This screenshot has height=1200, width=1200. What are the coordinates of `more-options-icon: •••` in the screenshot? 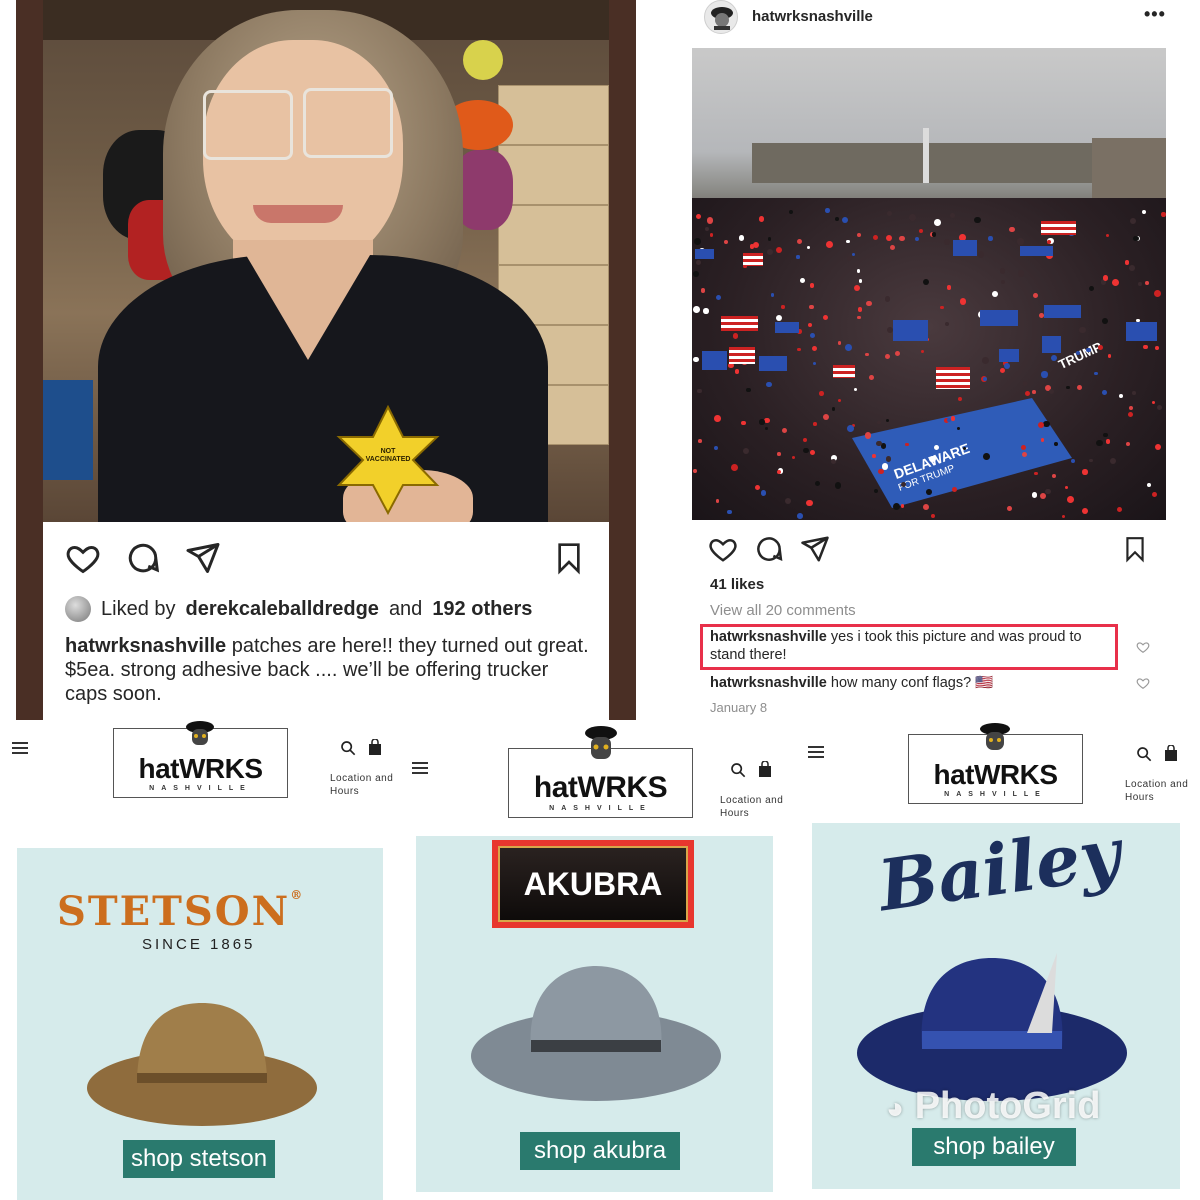 It's located at (1155, 14).